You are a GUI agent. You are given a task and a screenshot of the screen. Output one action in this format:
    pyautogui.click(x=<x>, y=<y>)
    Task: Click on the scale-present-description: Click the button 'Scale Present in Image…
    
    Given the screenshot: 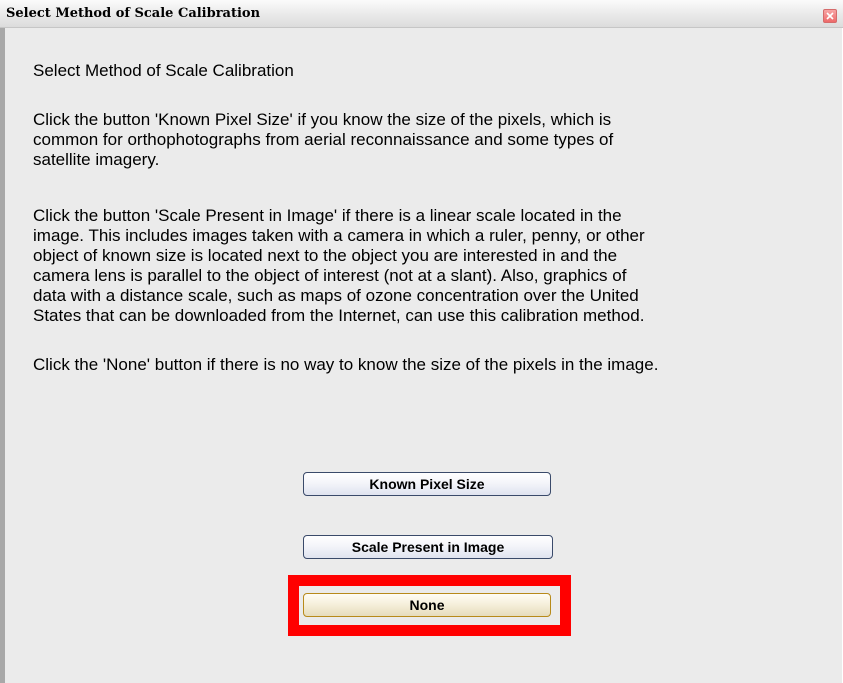 What is the action you would take?
    pyautogui.click(x=339, y=265)
    